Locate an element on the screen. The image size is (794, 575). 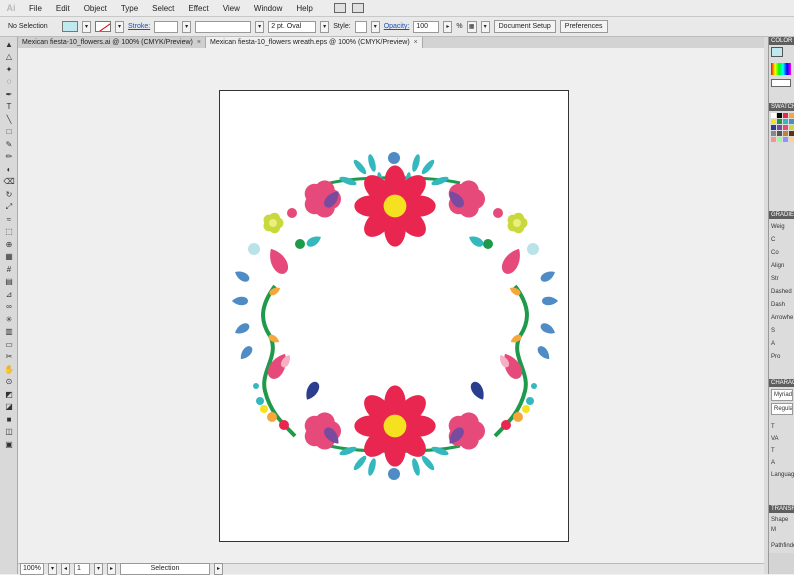
shape-builder-tool-icon: ⊕ is located at coordinates (9, 244).